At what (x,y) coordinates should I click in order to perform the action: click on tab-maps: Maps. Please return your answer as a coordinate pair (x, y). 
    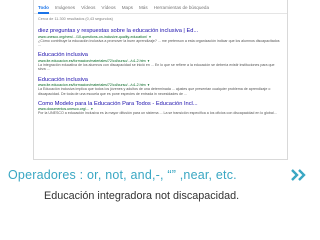
    Looking at the image, I should click on (127, 9).